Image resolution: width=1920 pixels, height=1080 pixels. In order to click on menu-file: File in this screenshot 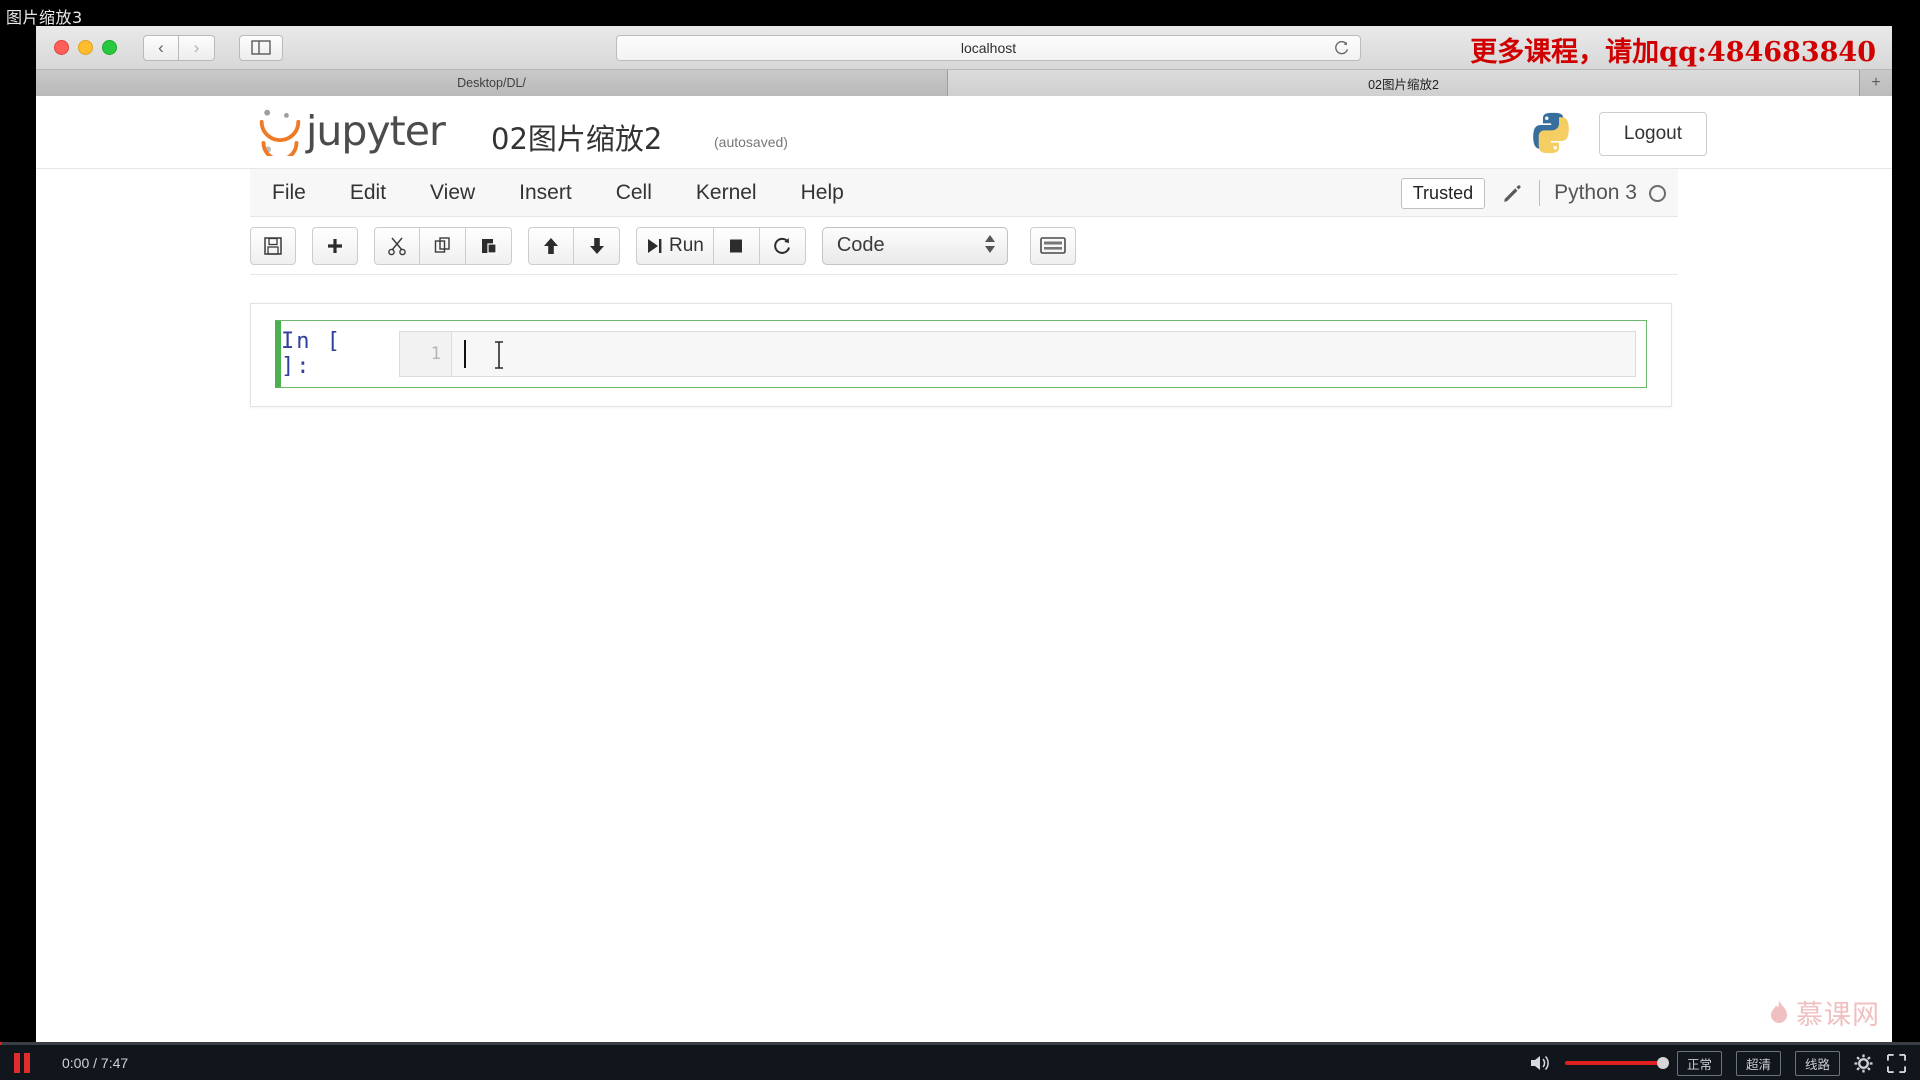, I will do `click(289, 193)`.